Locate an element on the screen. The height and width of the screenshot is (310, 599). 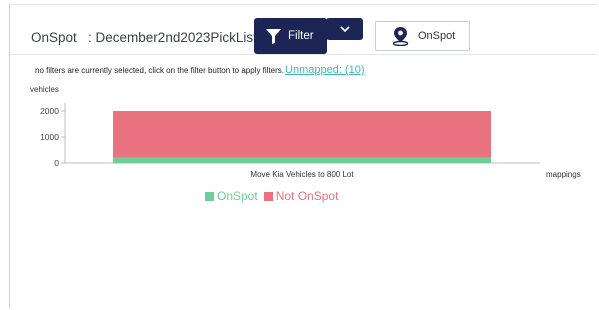
legend-item: Not OnSpot is located at coordinates (301, 196).